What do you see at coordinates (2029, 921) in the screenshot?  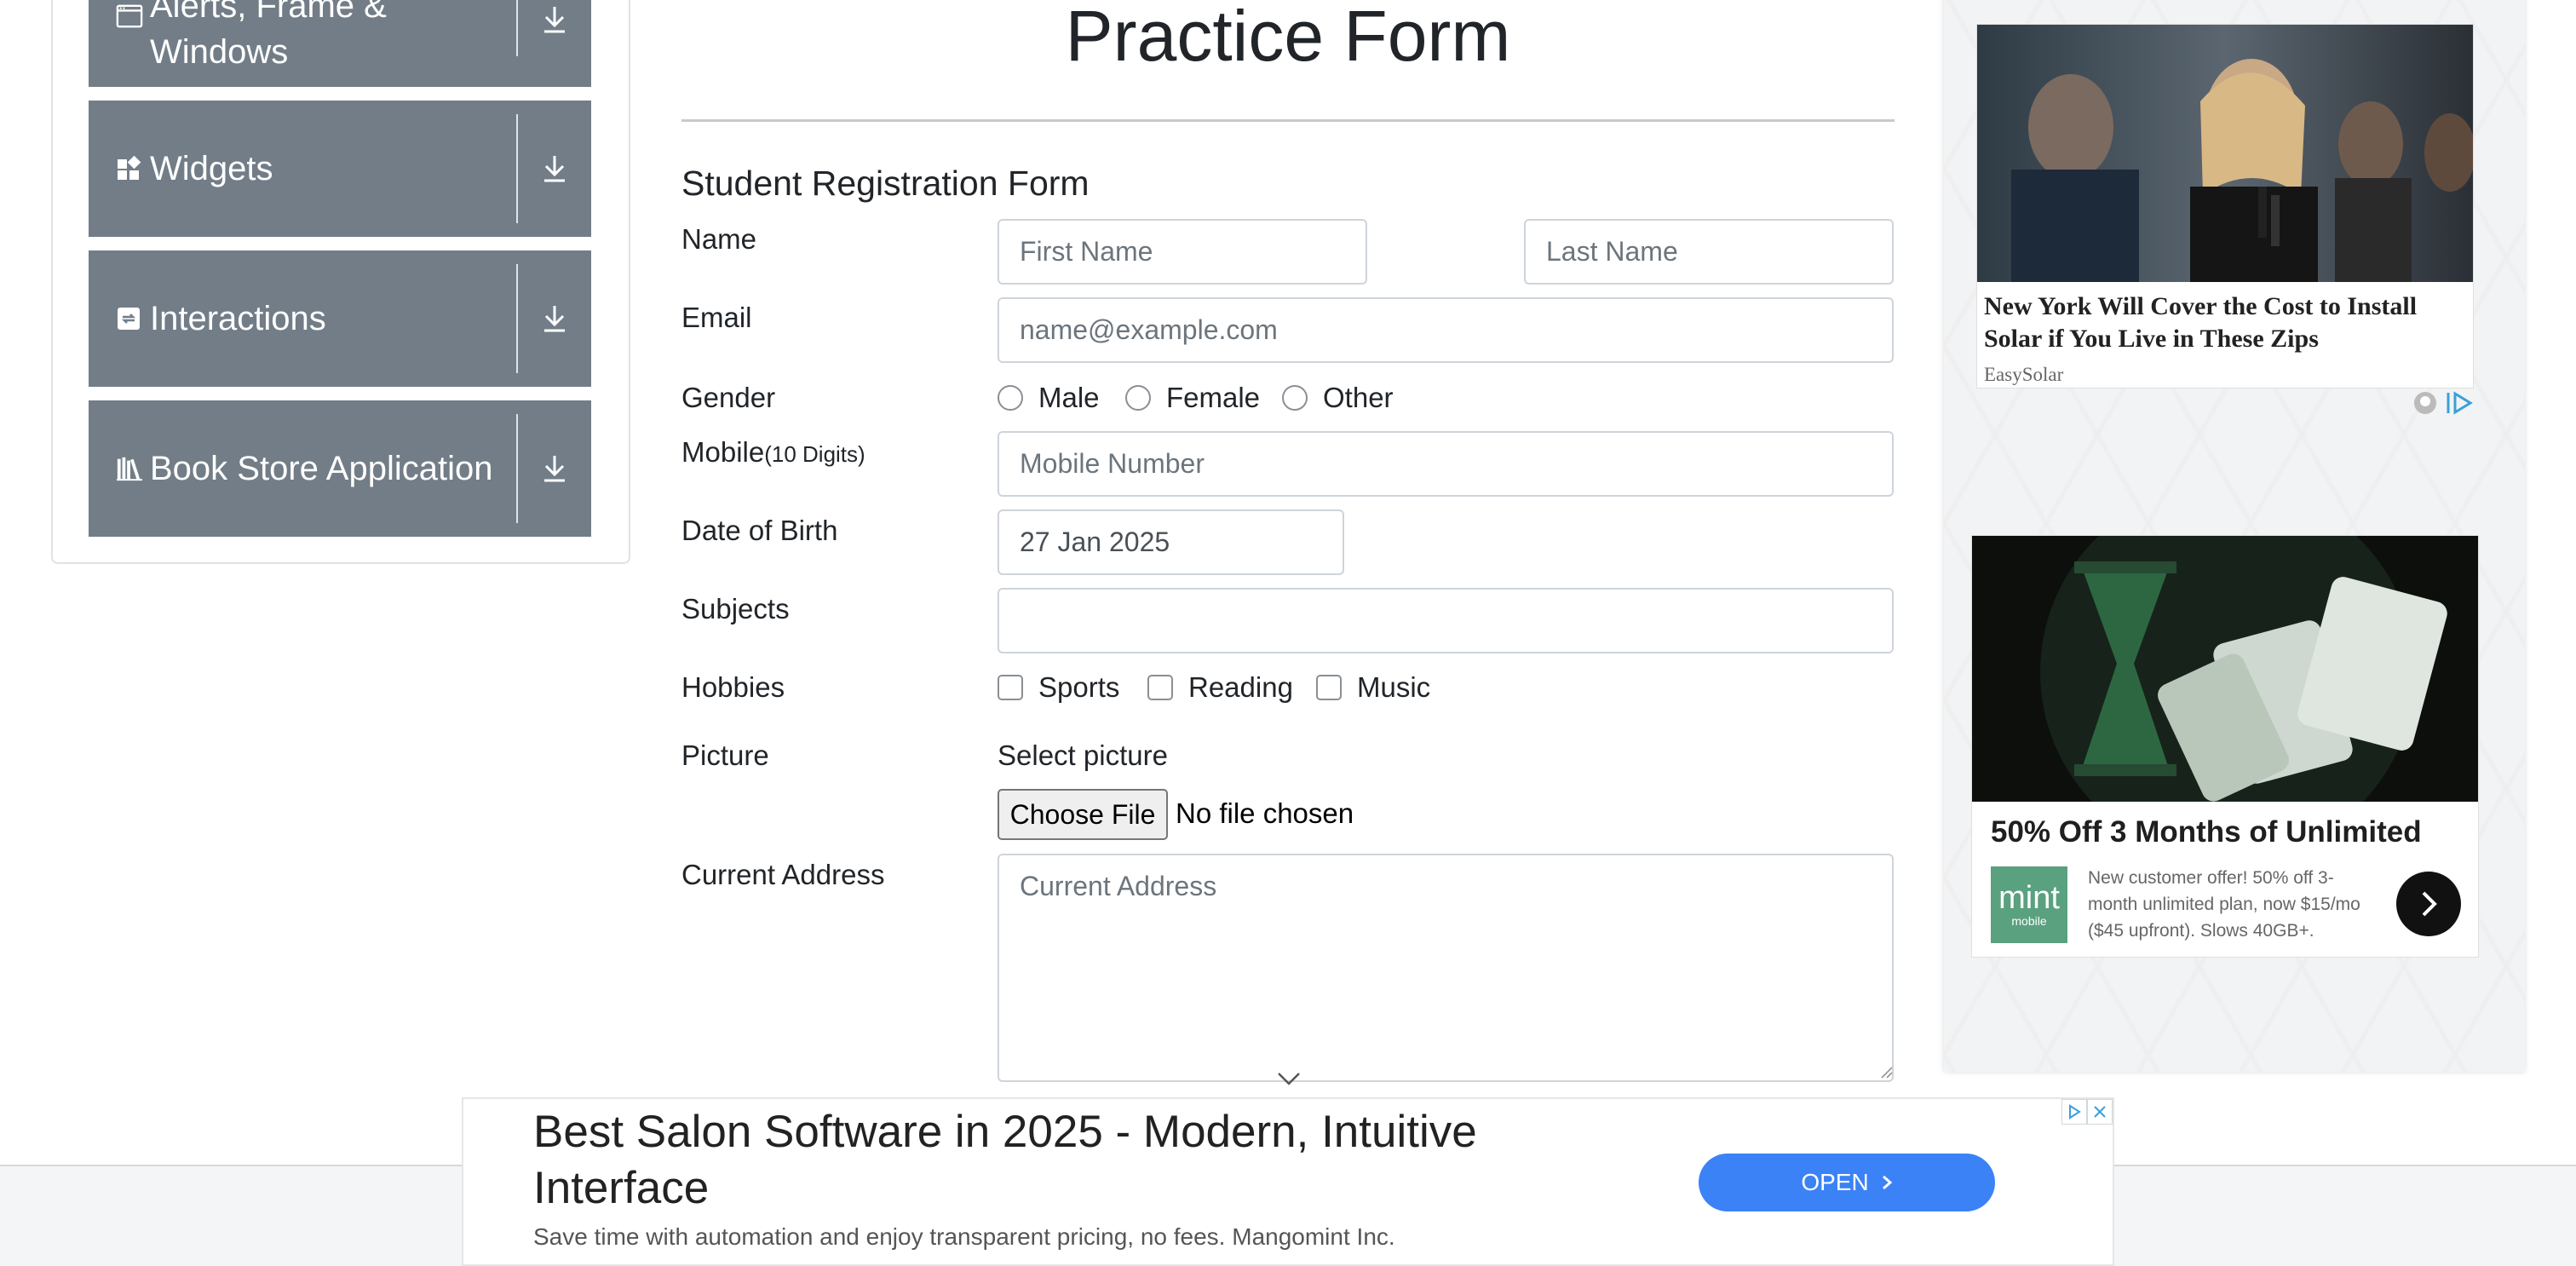 I see `mint-logo-bottom: mobile` at bounding box center [2029, 921].